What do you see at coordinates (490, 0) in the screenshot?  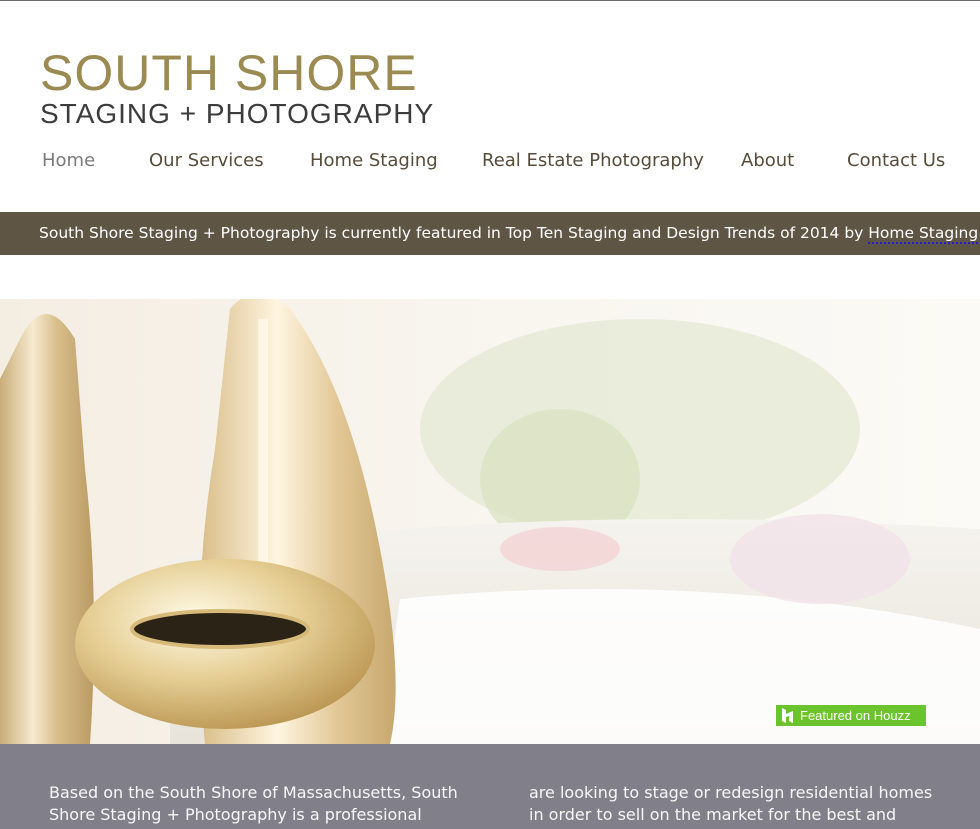 I see `top-border` at bounding box center [490, 0].